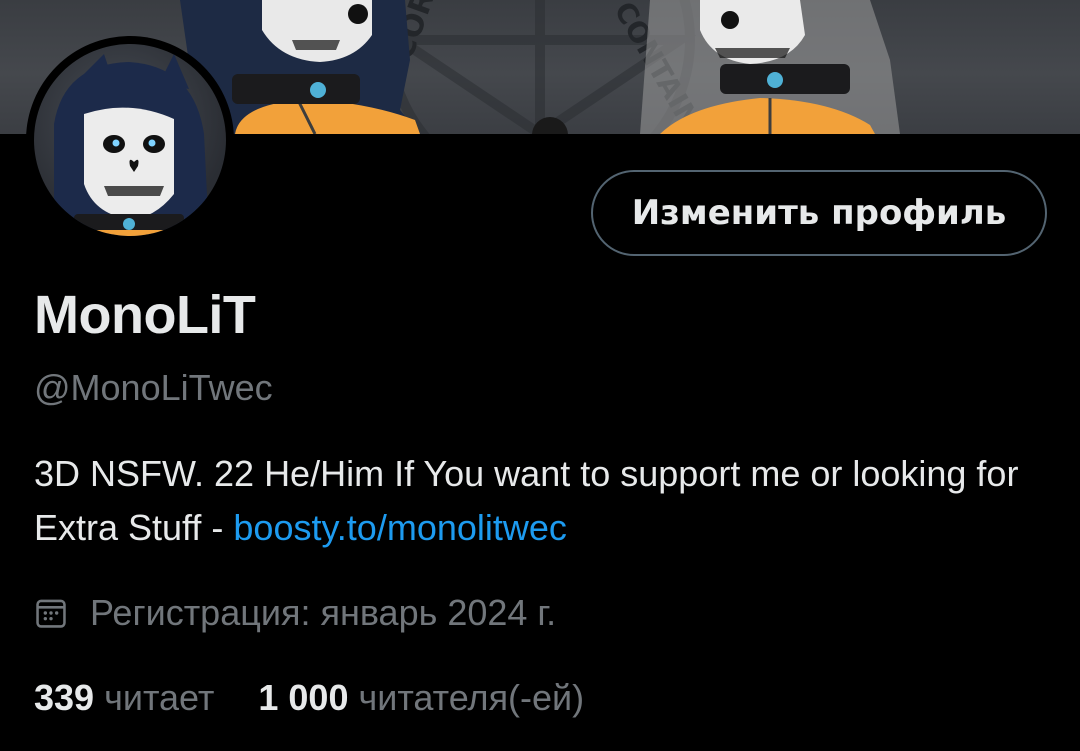 The image size is (1080, 751). Describe the element at coordinates (770, 67) in the screenshot. I see `banner-character-right` at that location.